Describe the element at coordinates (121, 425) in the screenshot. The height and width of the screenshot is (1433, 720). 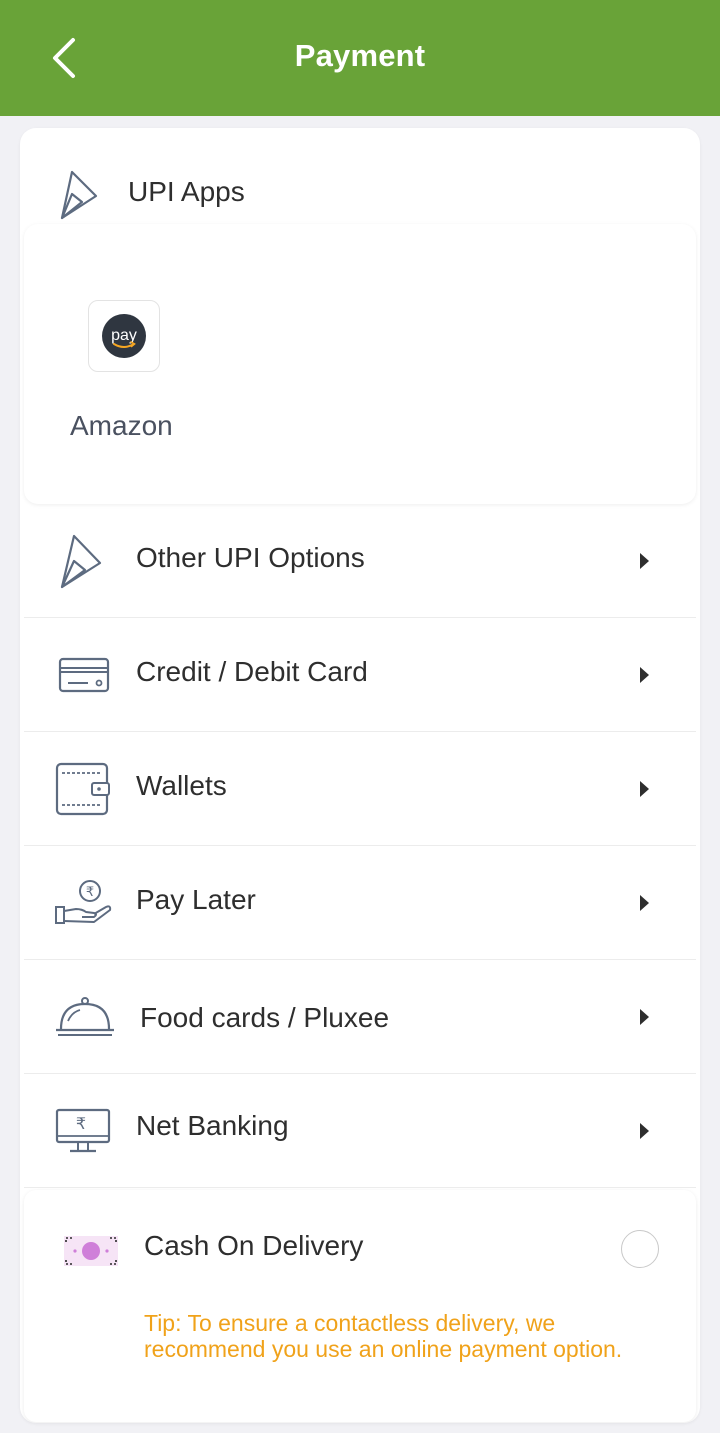
I see `upi-app-label: Amazon` at that location.